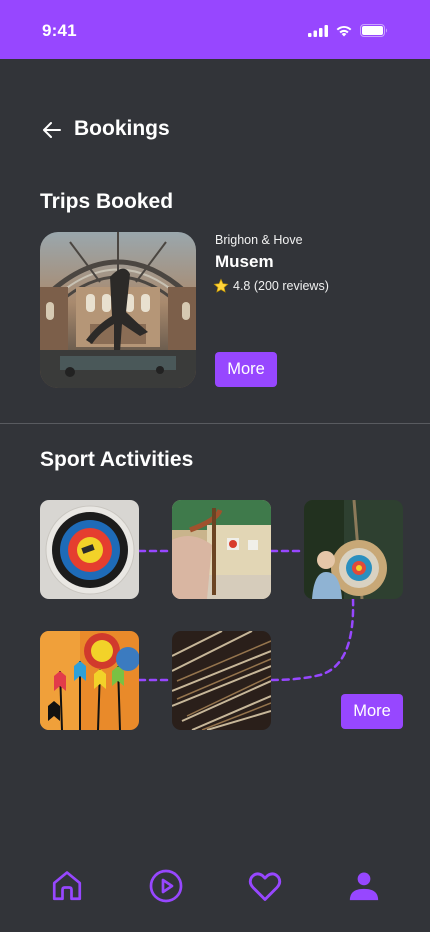 This screenshot has height=932, width=430. I want to click on nav-home, so click(67, 886).